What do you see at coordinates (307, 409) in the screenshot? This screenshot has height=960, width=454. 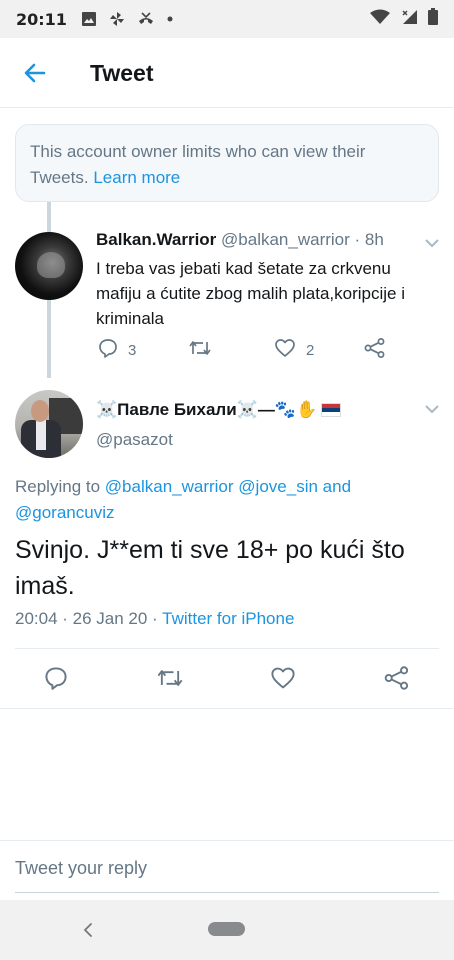 I see `raised-hand-icon: ✋` at bounding box center [307, 409].